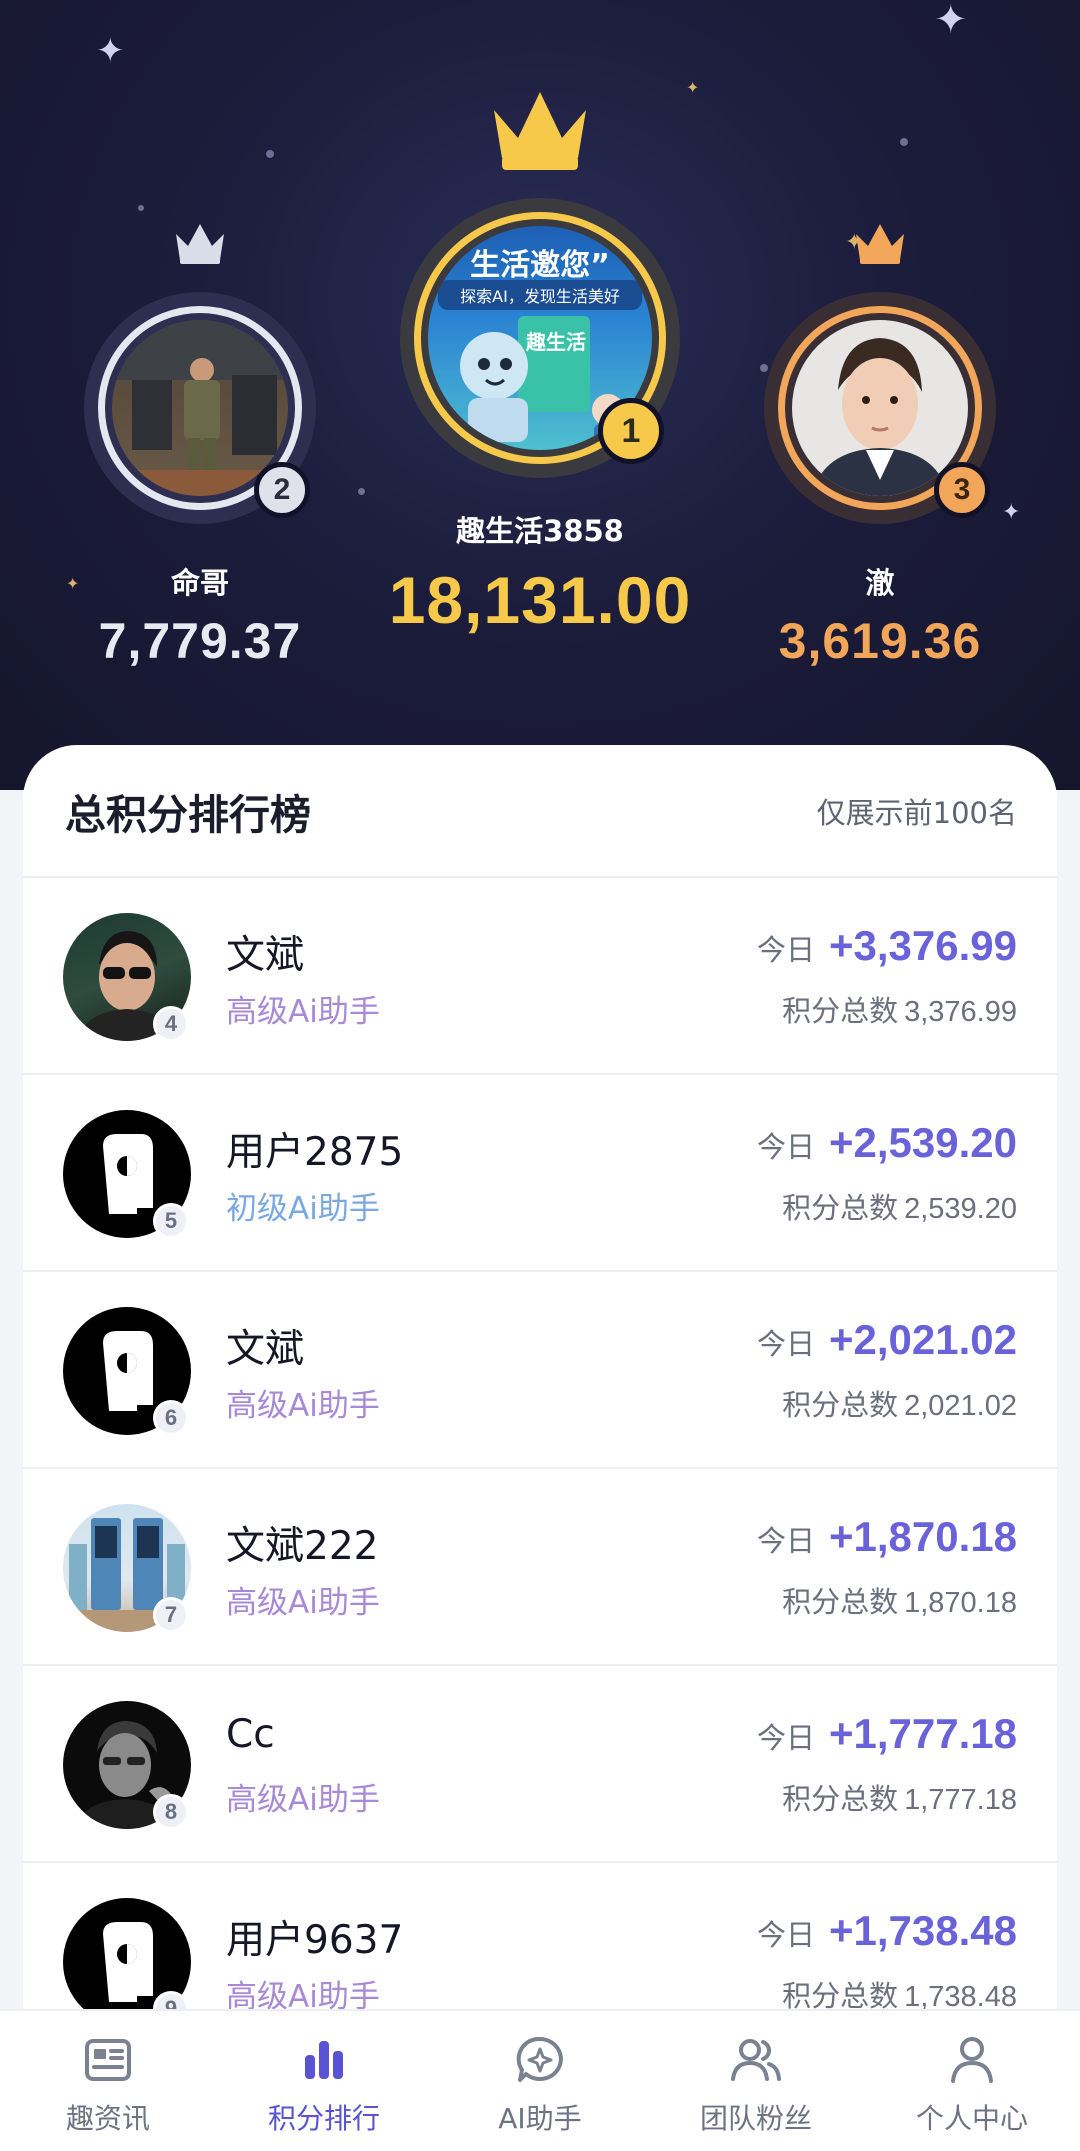 The height and width of the screenshot is (2151, 1080). What do you see at coordinates (200, 641) in the screenshot?
I see `podium-score: 7,779.37` at bounding box center [200, 641].